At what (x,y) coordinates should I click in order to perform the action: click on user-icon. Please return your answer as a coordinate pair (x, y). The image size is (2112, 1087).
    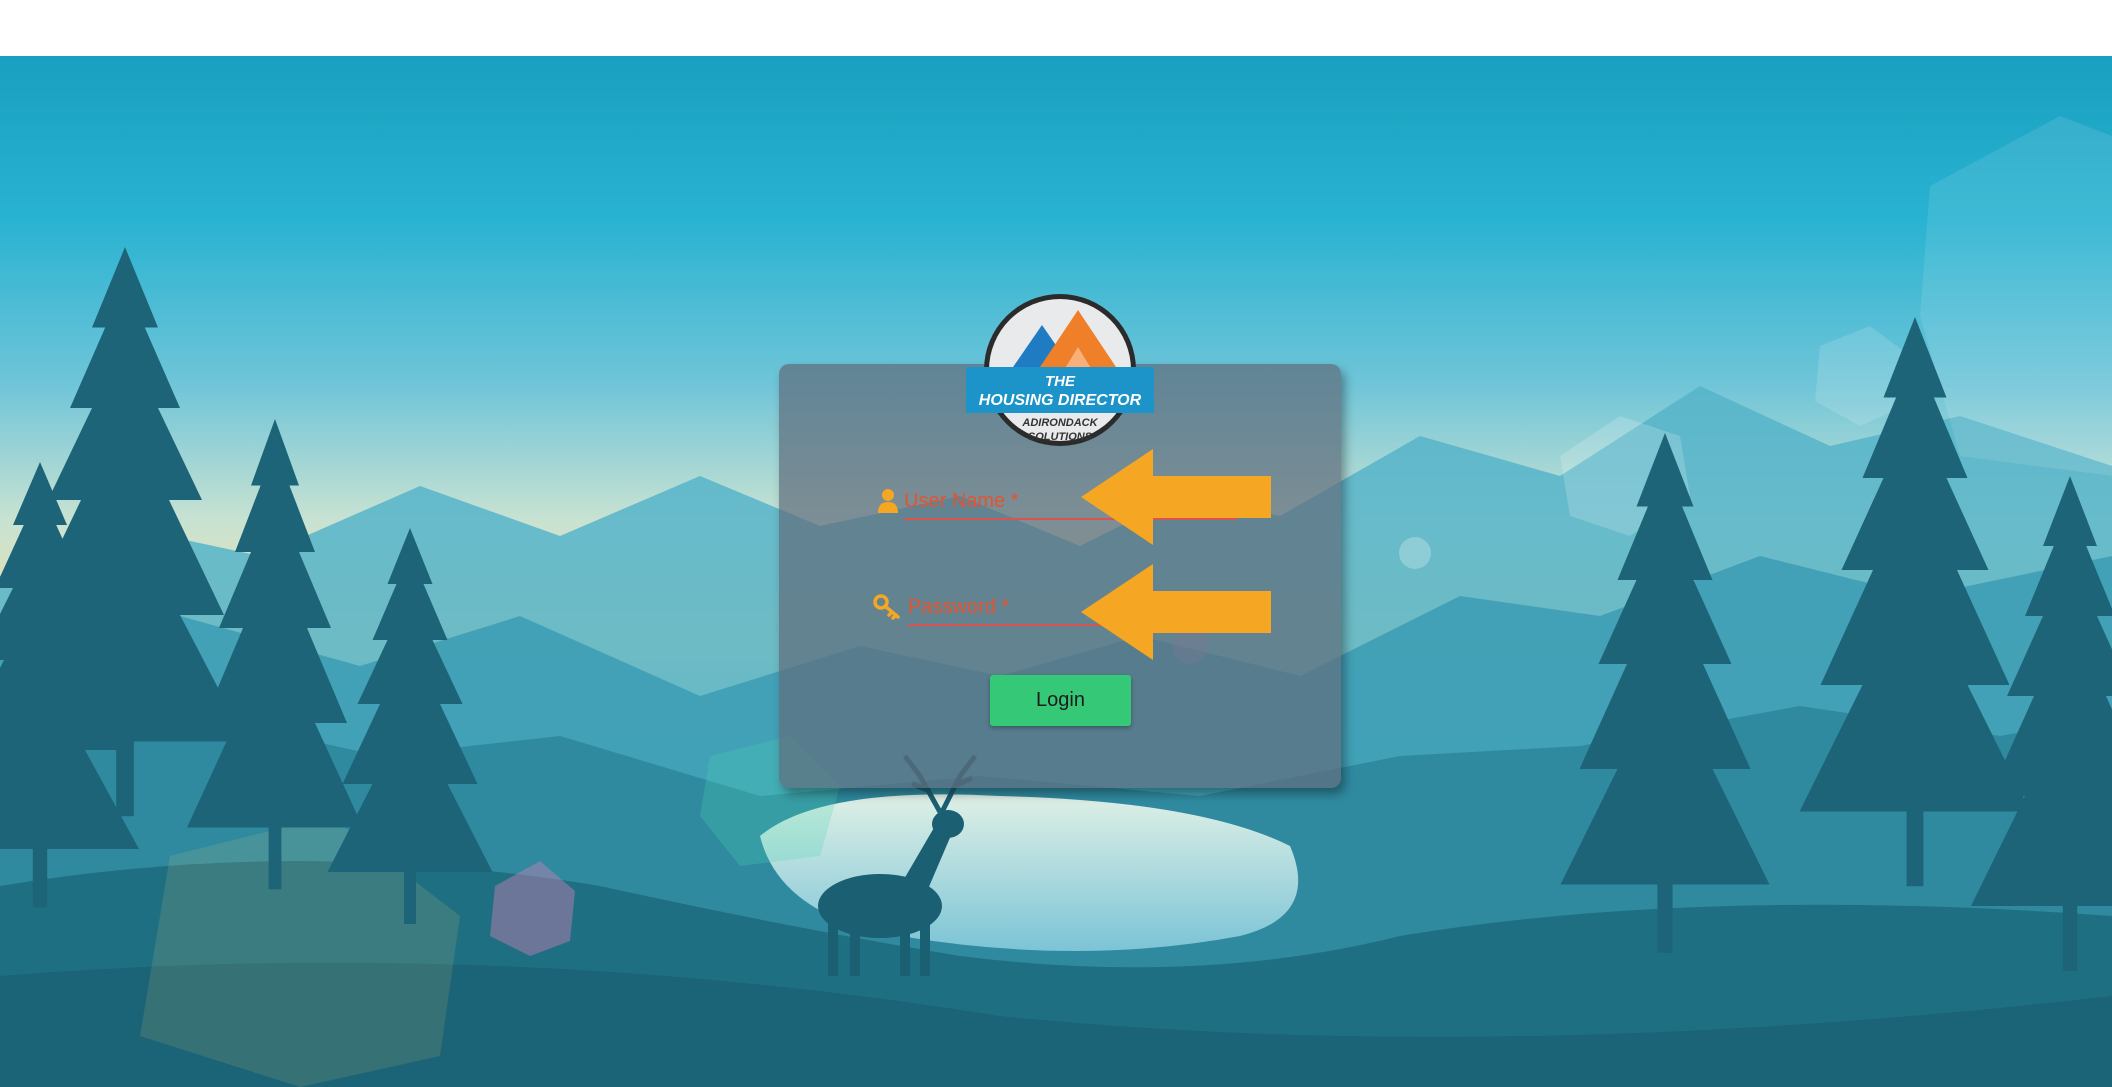
    Looking at the image, I should click on (888, 501).